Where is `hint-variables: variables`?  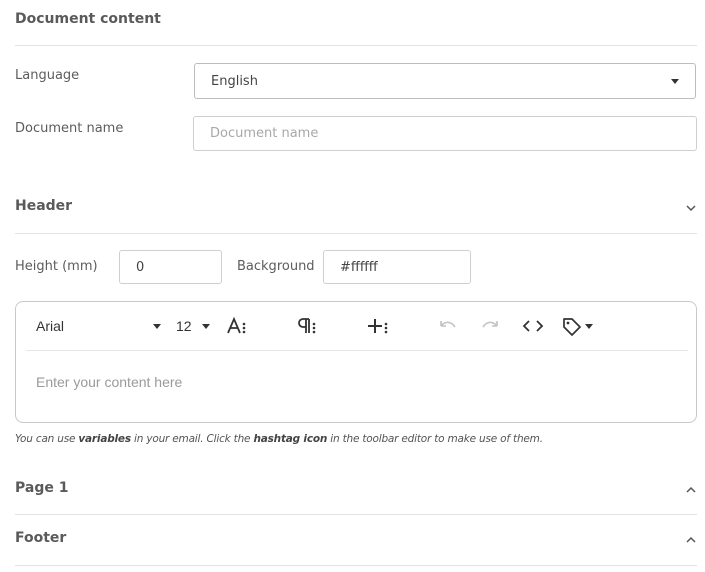 hint-variables: variables is located at coordinates (104, 439).